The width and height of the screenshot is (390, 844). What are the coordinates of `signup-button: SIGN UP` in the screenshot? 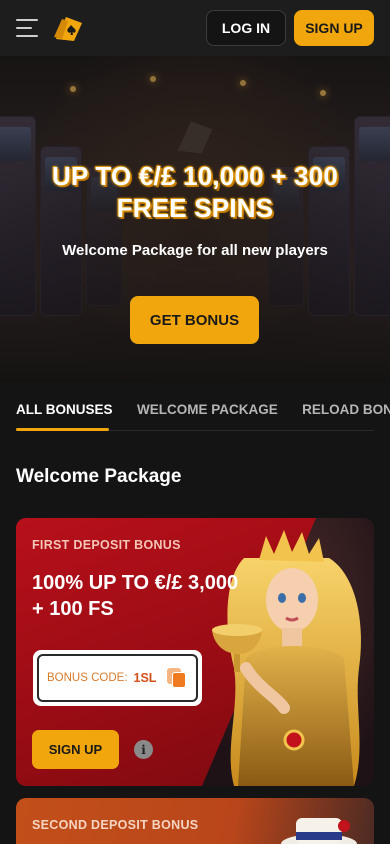 It's located at (334, 28).